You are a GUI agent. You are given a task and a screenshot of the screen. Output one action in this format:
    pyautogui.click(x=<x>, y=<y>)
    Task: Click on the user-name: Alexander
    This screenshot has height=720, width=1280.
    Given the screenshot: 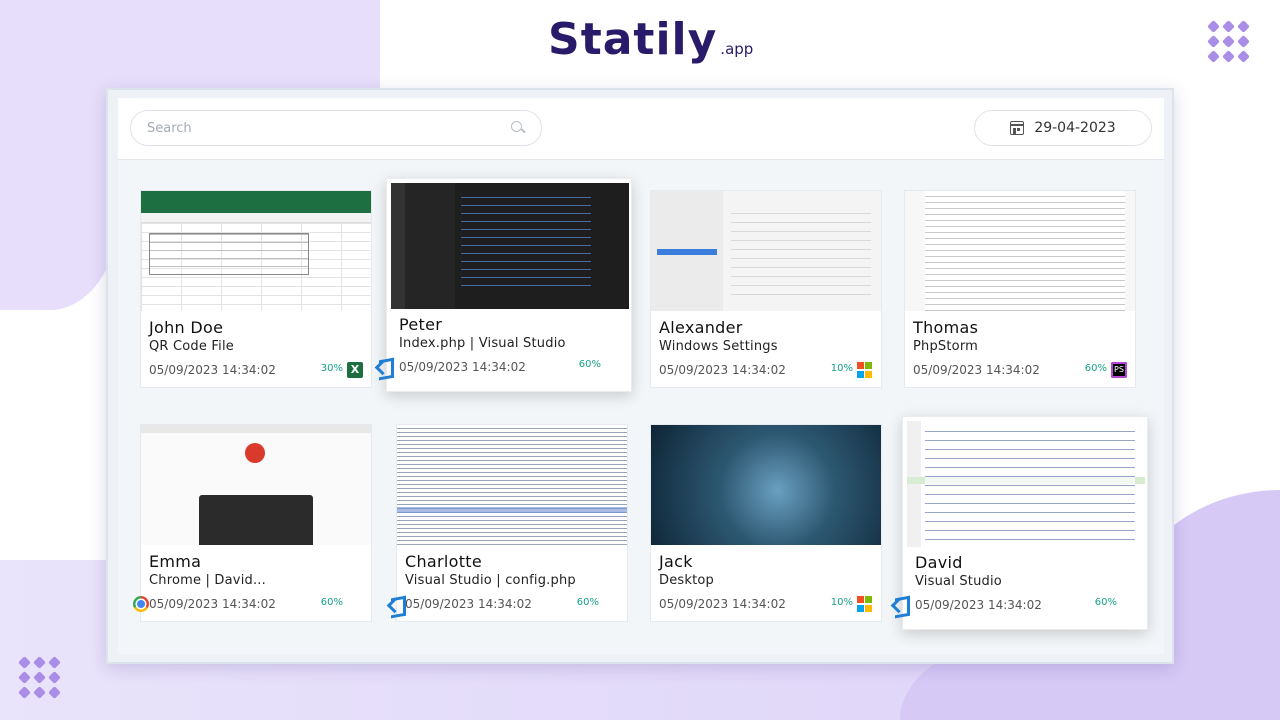 What is the action you would take?
    pyautogui.click(x=701, y=327)
    